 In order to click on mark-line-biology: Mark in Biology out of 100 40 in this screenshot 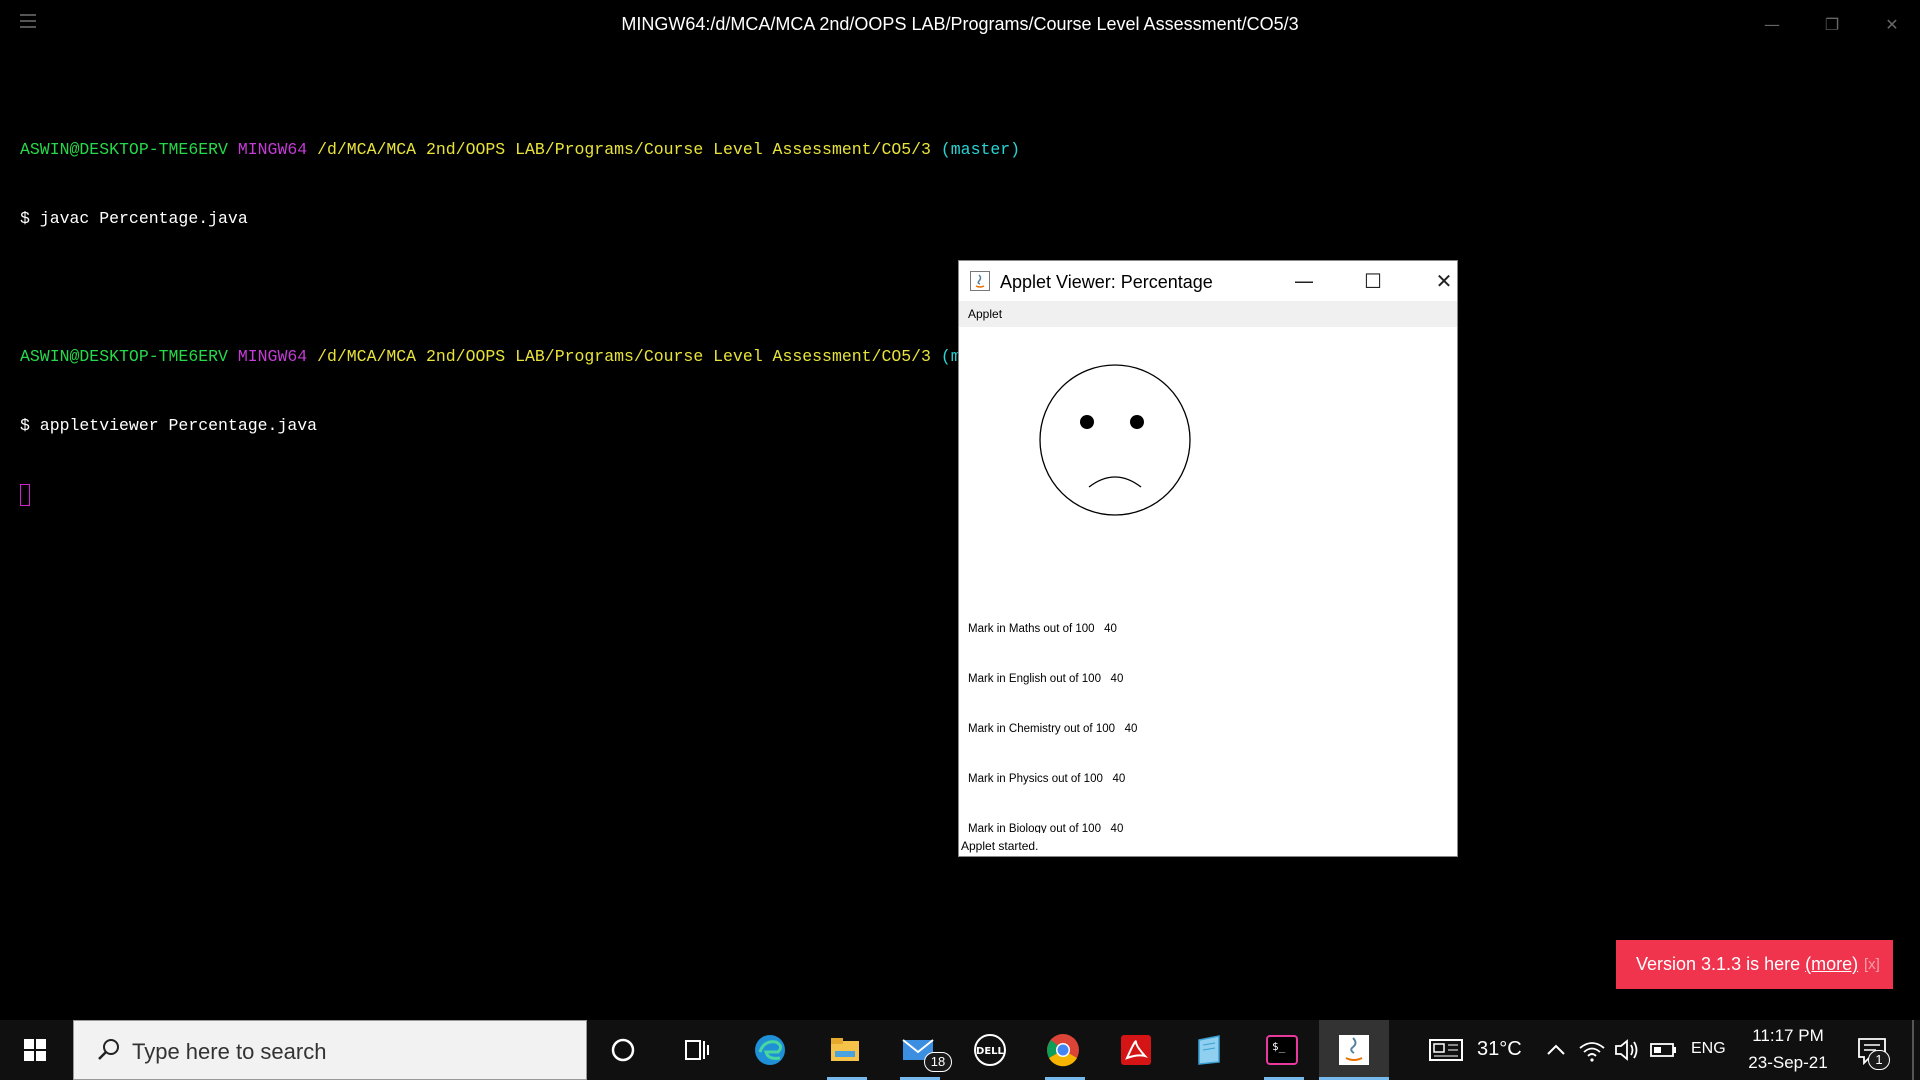, I will do `click(1046, 828)`.